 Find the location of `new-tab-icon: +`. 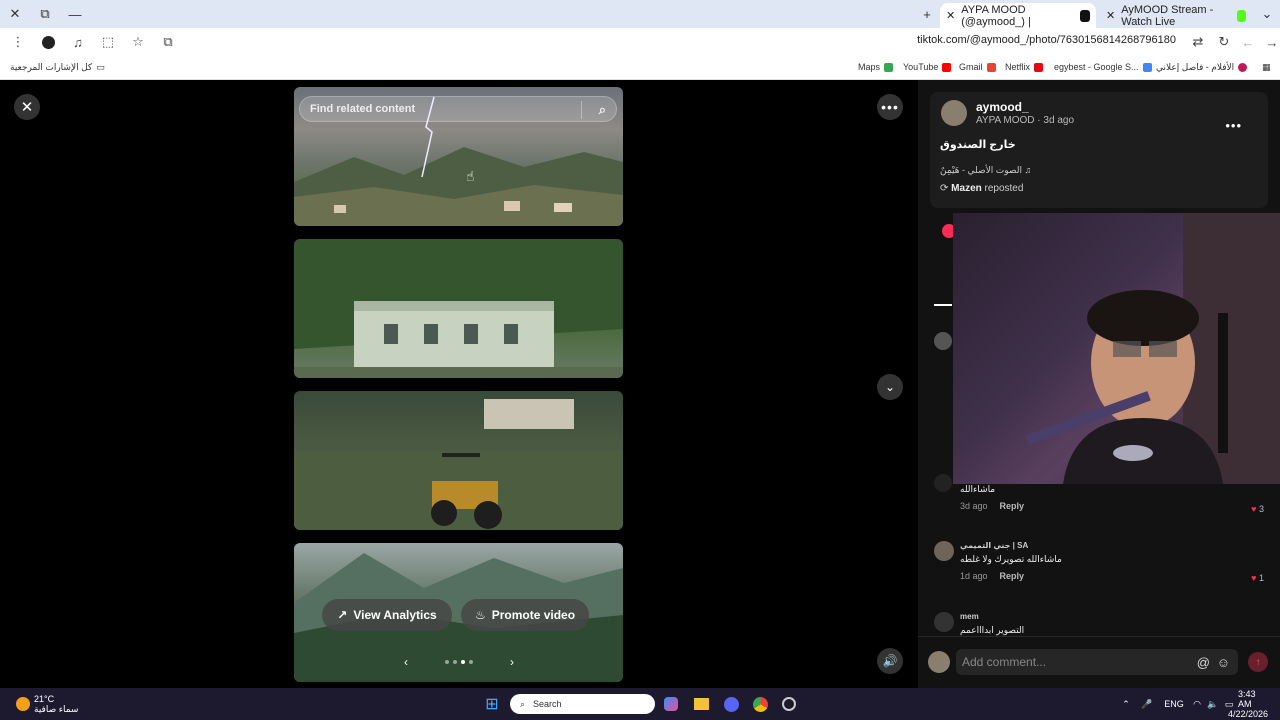

new-tab-icon: + is located at coordinates (927, 14).